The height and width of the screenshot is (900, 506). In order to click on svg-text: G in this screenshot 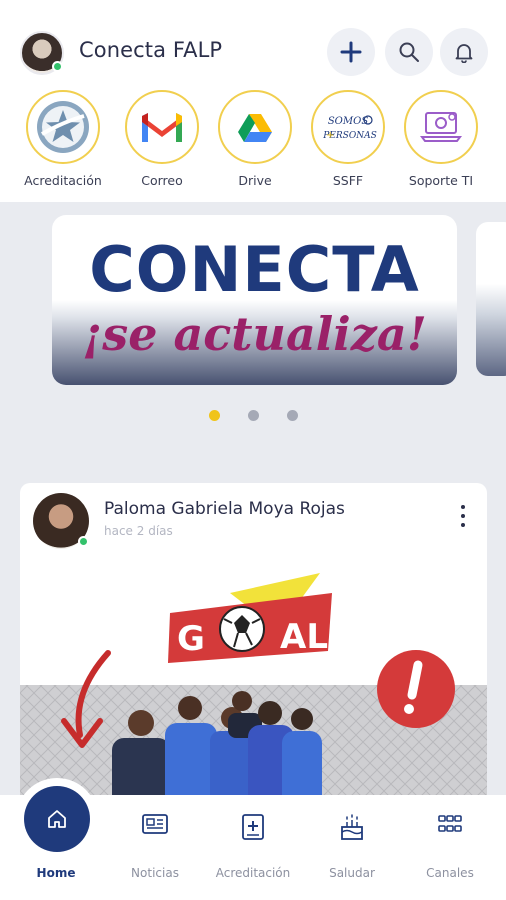, I will do `click(191, 639)`.